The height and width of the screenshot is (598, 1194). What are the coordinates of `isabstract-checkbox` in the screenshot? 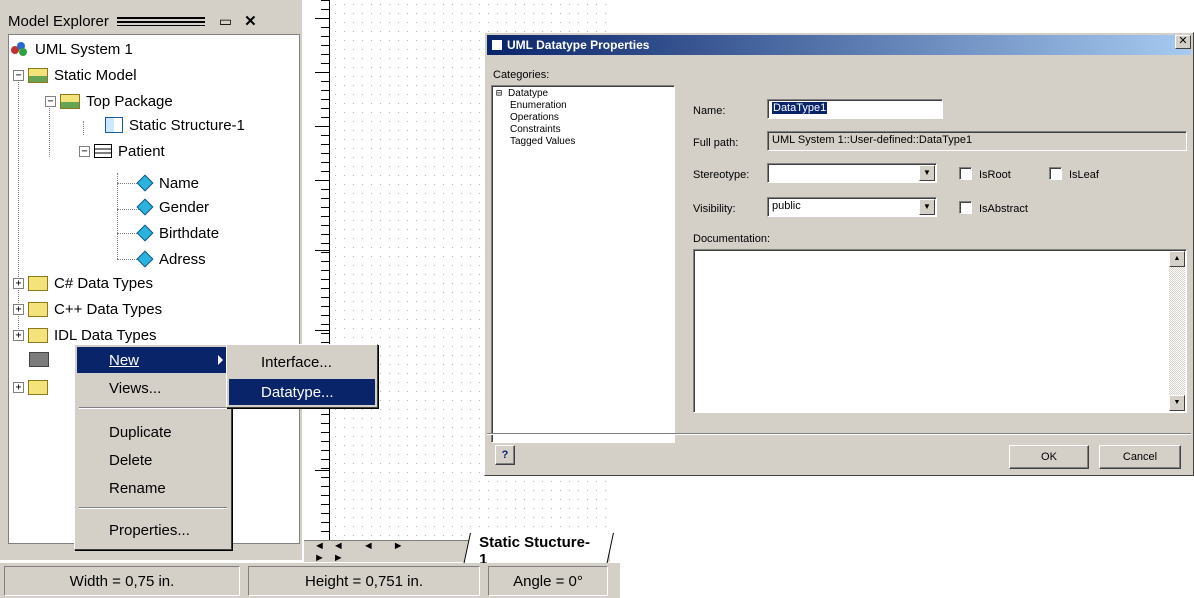 It's located at (965, 207).